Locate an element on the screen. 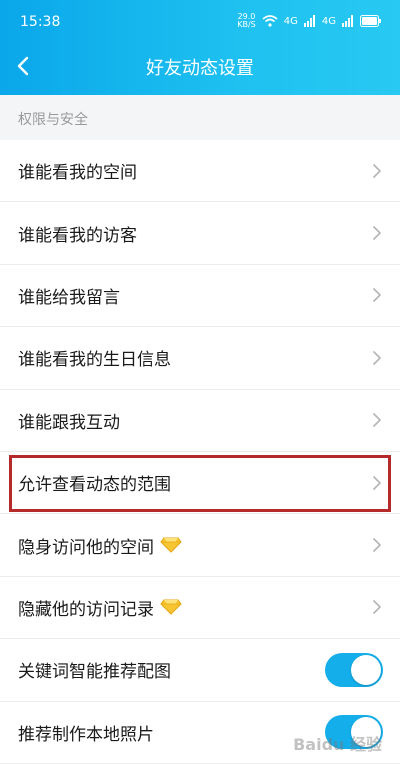 The image size is (400, 764). row-who-can-leave-message: 谁能给我留言 is located at coordinates (200, 296).